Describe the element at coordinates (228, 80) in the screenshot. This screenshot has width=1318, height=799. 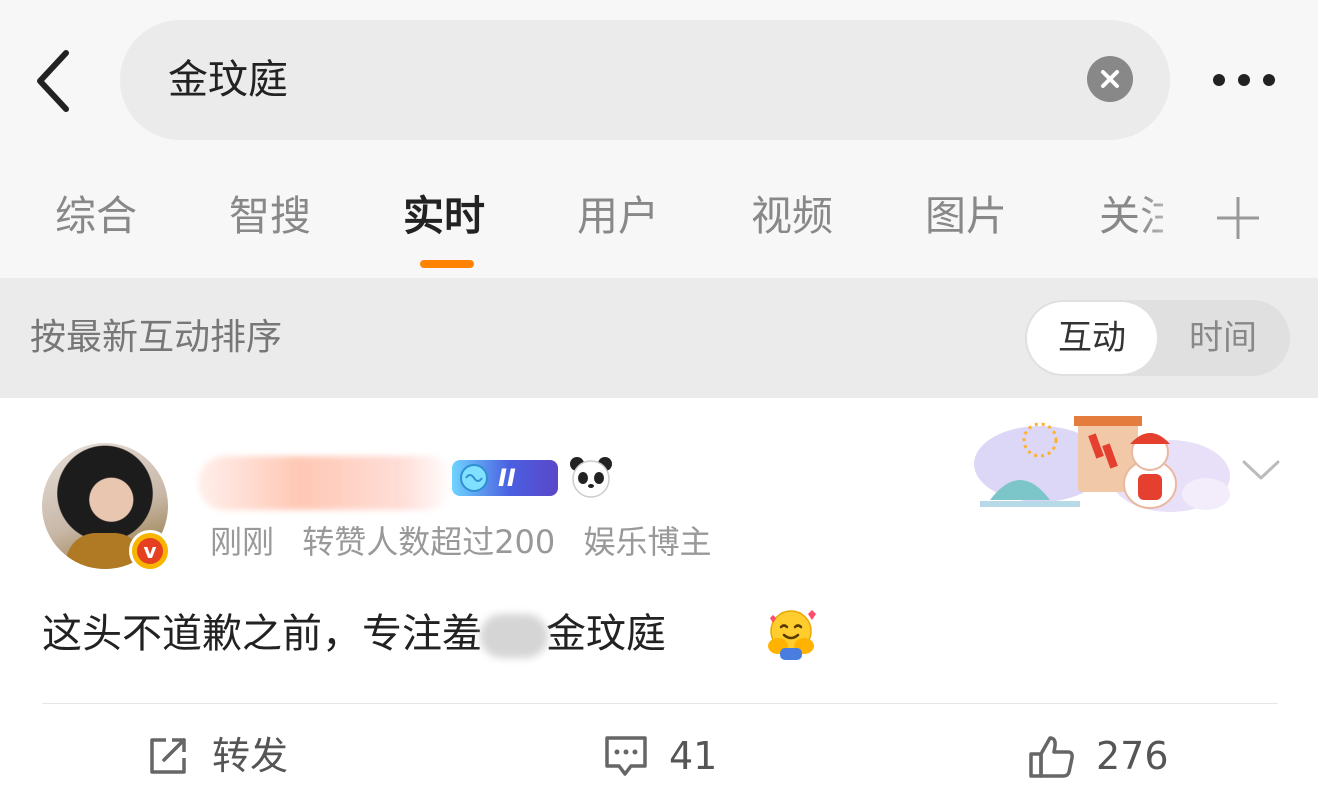
I see `search-query-text: 金玟庭` at that location.